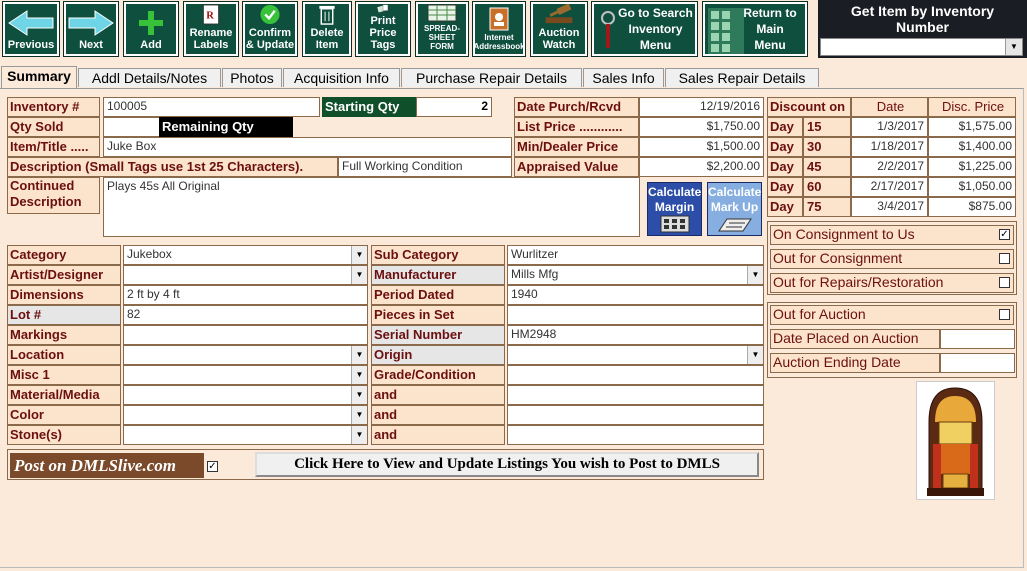 Image resolution: width=1027 pixels, height=571 pixels. What do you see at coordinates (972, 187) in the screenshot?
I see `disc-price-field: $1,050.00` at bounding box center [972, 187].